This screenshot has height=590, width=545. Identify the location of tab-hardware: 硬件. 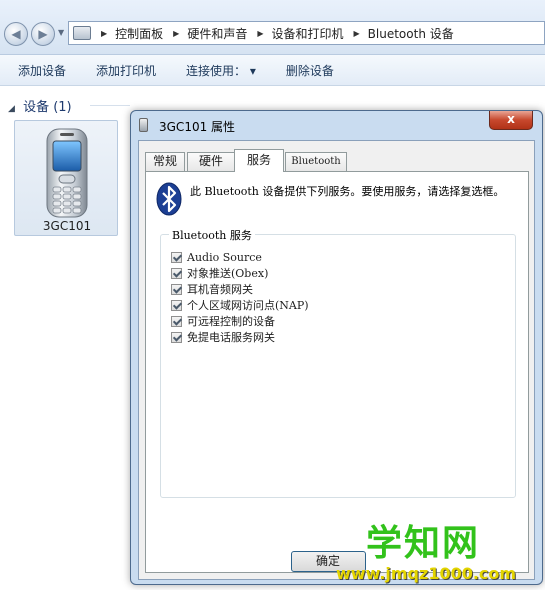
(211, 161).